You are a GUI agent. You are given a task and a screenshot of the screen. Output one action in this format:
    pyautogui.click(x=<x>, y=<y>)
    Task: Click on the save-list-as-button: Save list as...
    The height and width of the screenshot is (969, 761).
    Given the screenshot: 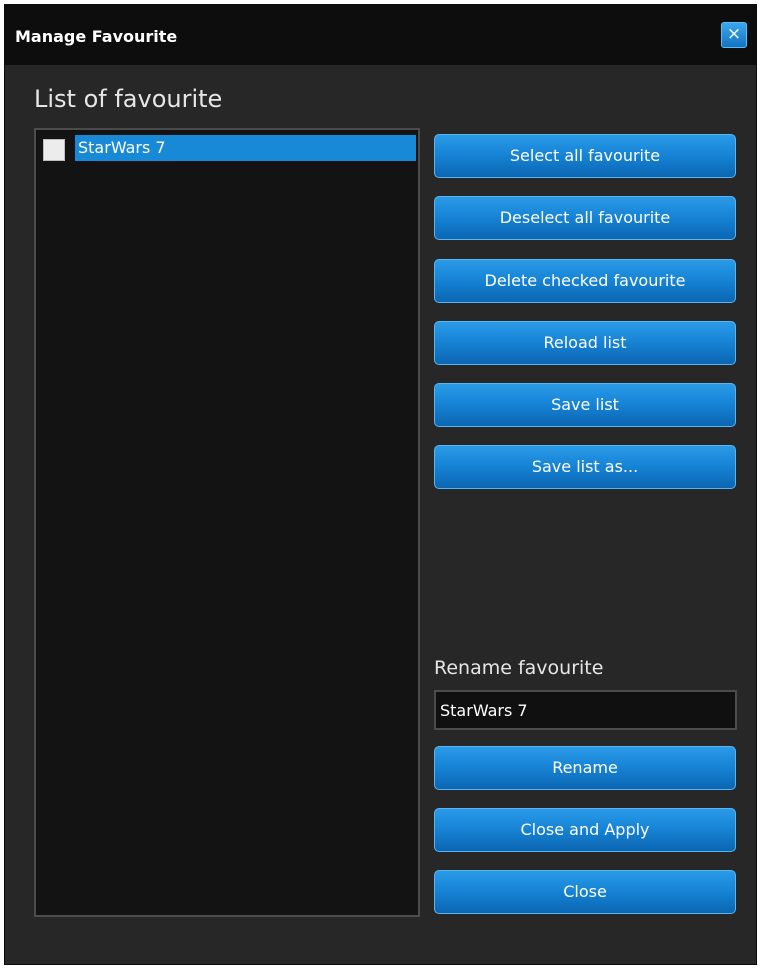 What is the action you would take?
    pyautogui.click(x=585, y=467)
    